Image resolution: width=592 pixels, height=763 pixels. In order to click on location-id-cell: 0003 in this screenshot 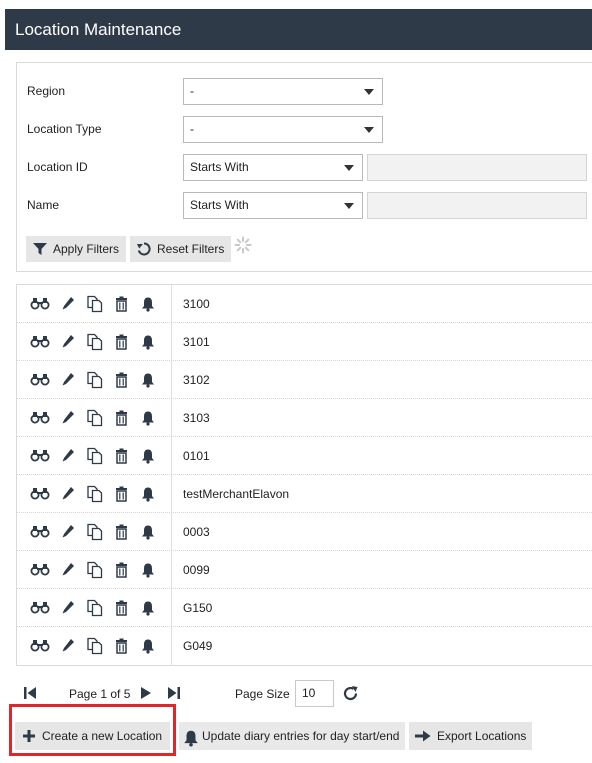, I will do `click(196, 532)`.